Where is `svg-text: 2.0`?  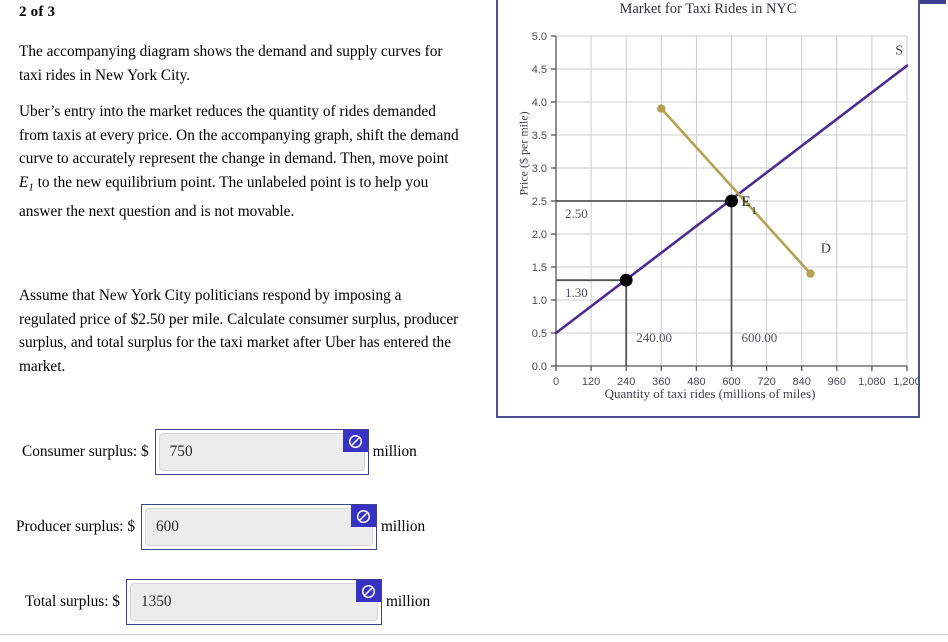 svg-text: 2.0 is located at coordinates (539, 235).